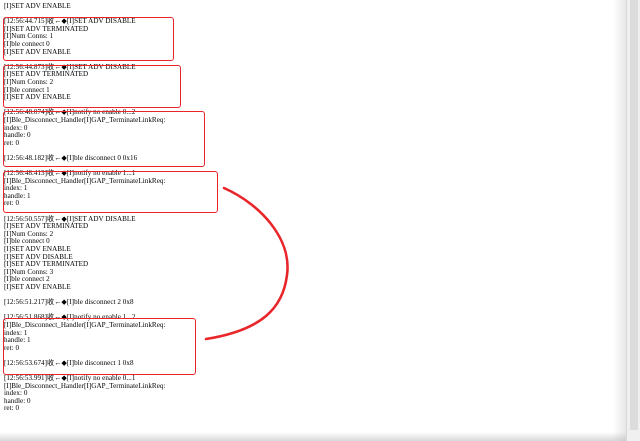 The image size is (640, 441). Describe the element at coordinates (70, 66) in the screenshot. I see `log-line: [12:56:44.873]收←◆[I]SET ADV DISABLE` at that location.